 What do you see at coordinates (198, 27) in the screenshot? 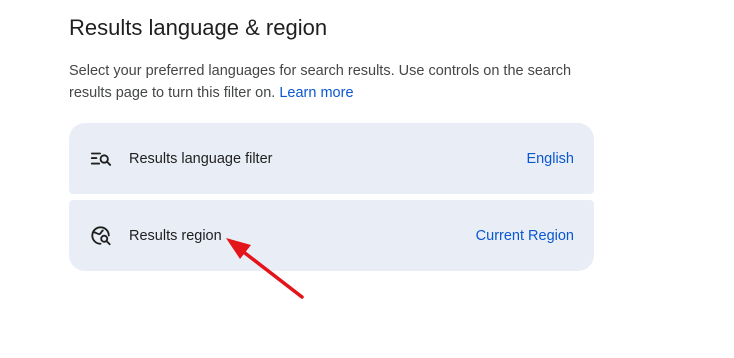
I see `section-title: Results language & region` at bounding box center [198, 27].